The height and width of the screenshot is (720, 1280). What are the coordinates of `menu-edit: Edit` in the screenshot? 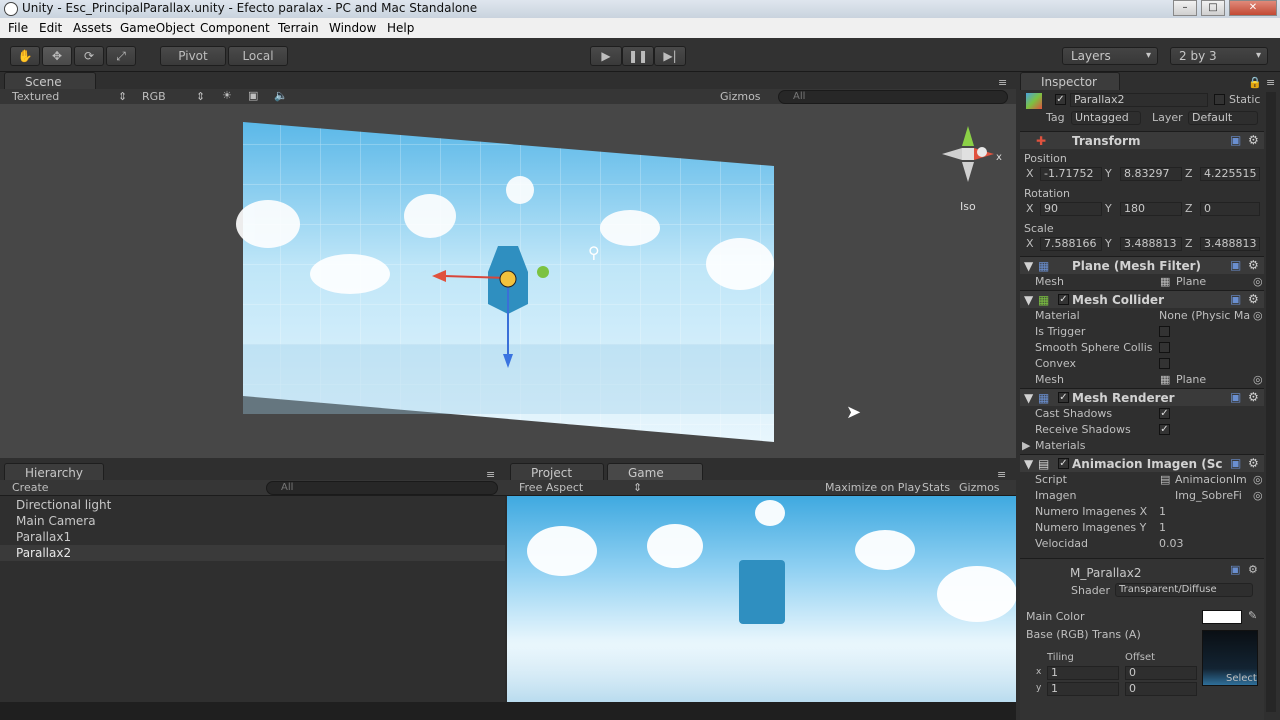 It's located at (50, 28).